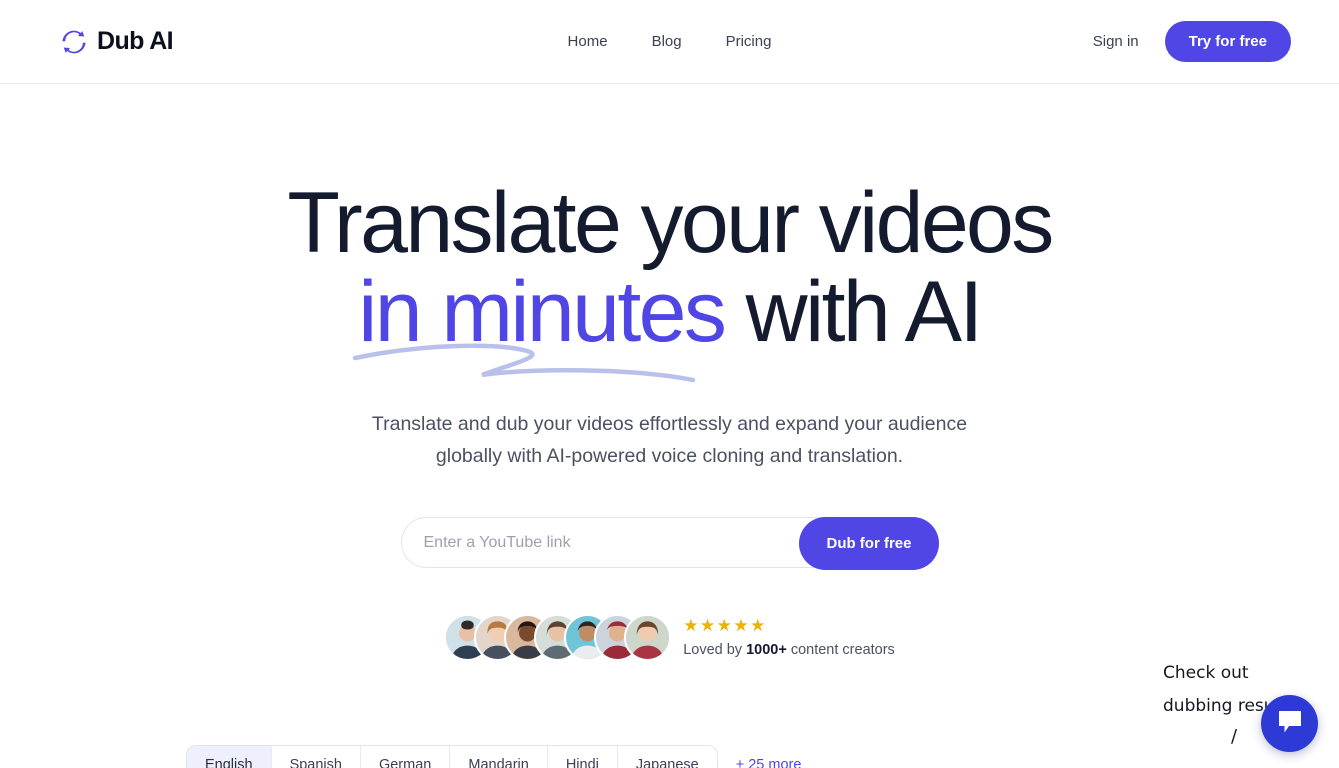  Describe the element at coordinates (405, 757) in the screenshot. I see `language-tab-german: German` at that location.